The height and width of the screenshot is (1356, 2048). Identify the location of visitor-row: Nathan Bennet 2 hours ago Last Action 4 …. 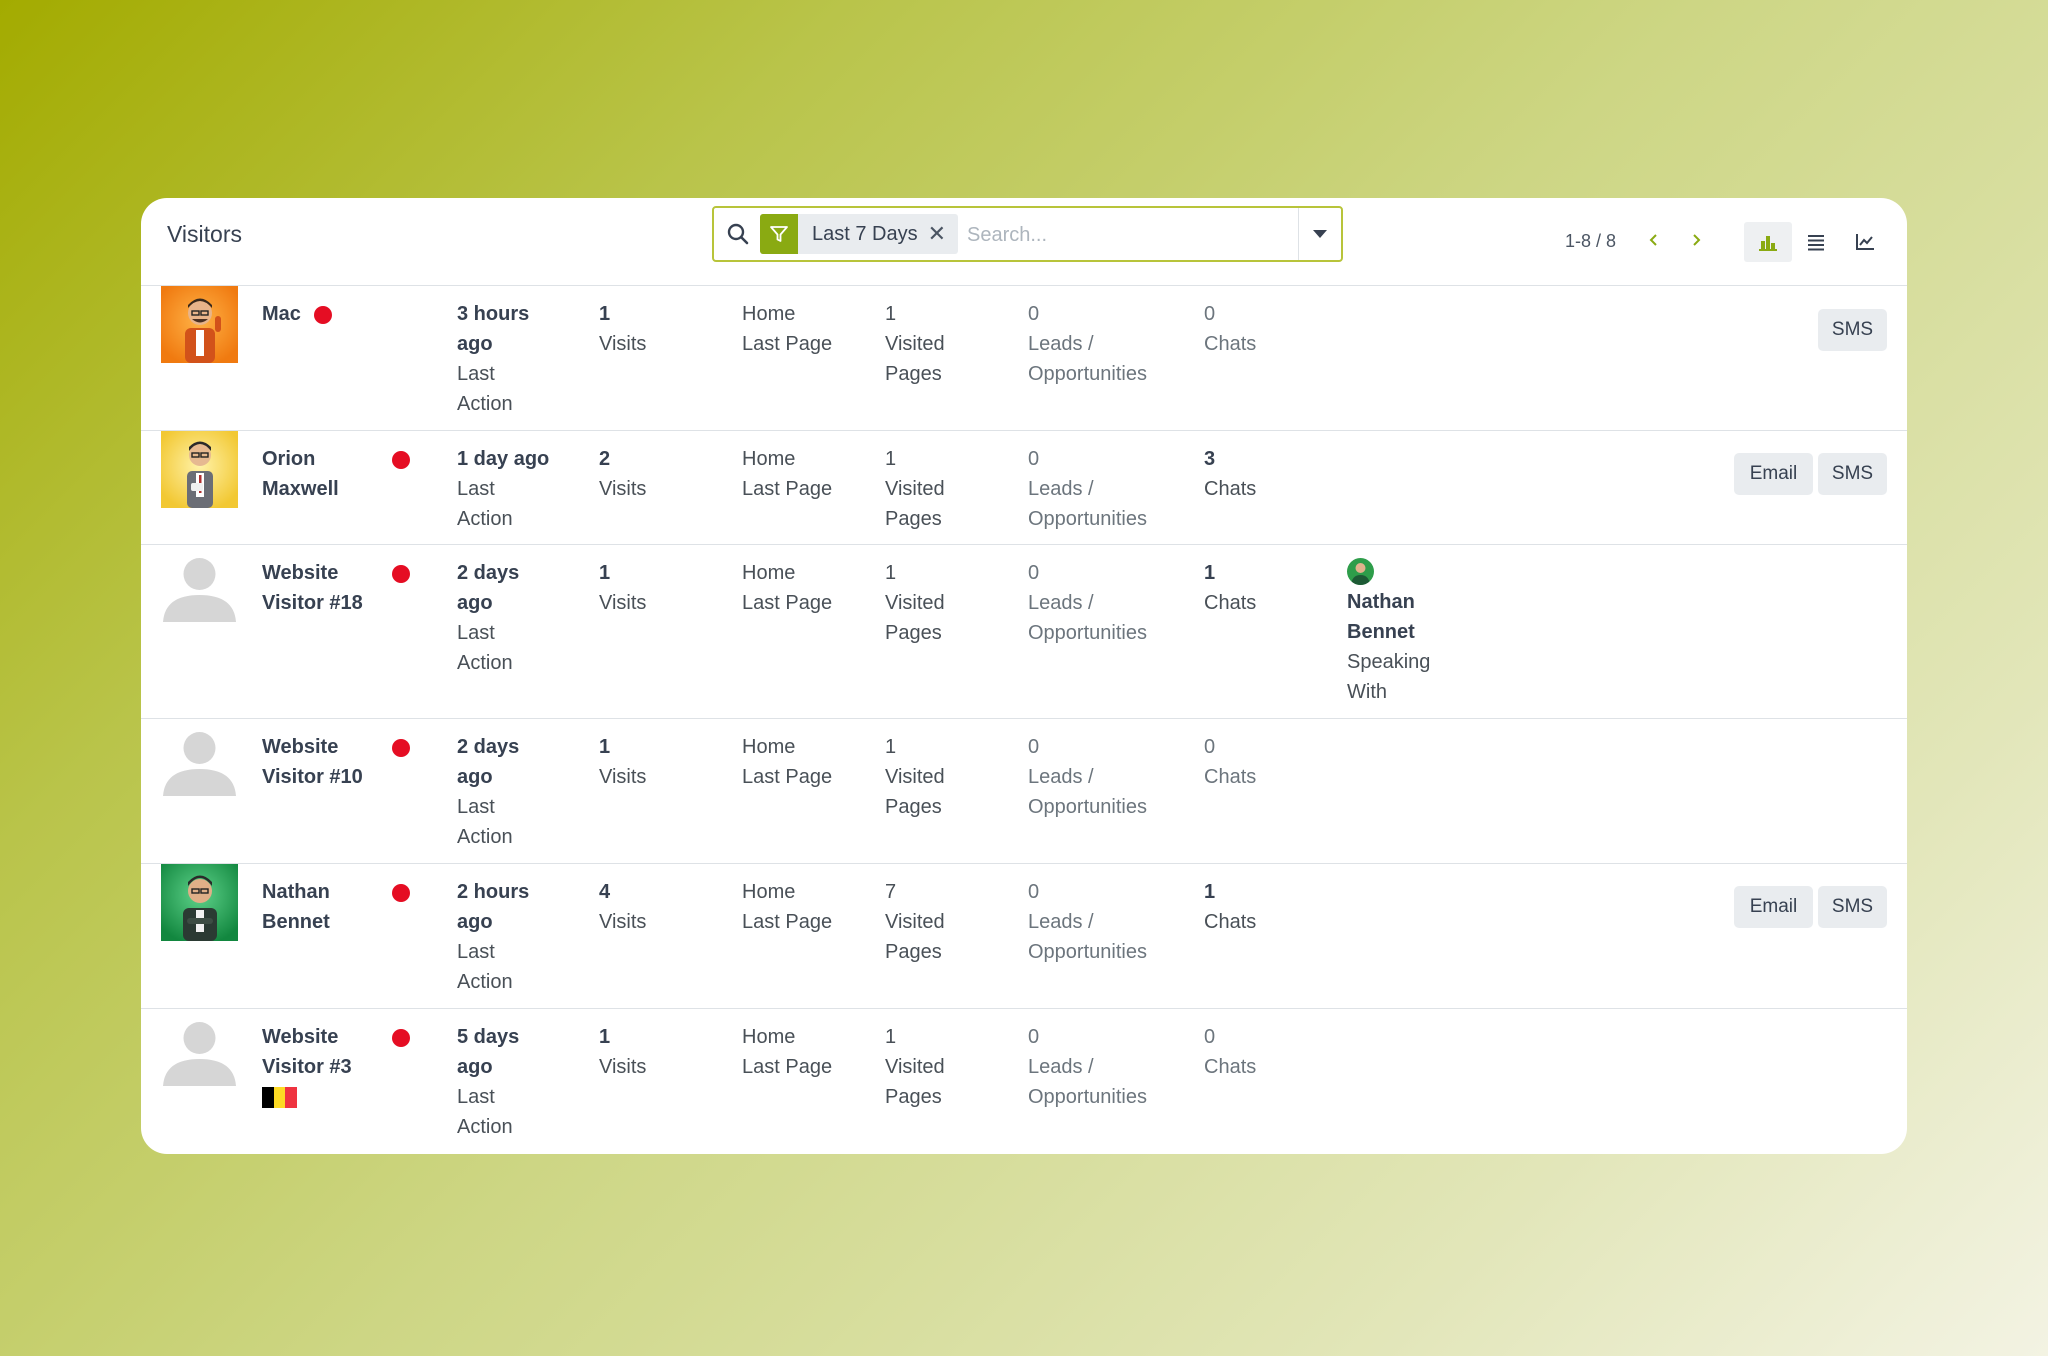
(1024, 936).